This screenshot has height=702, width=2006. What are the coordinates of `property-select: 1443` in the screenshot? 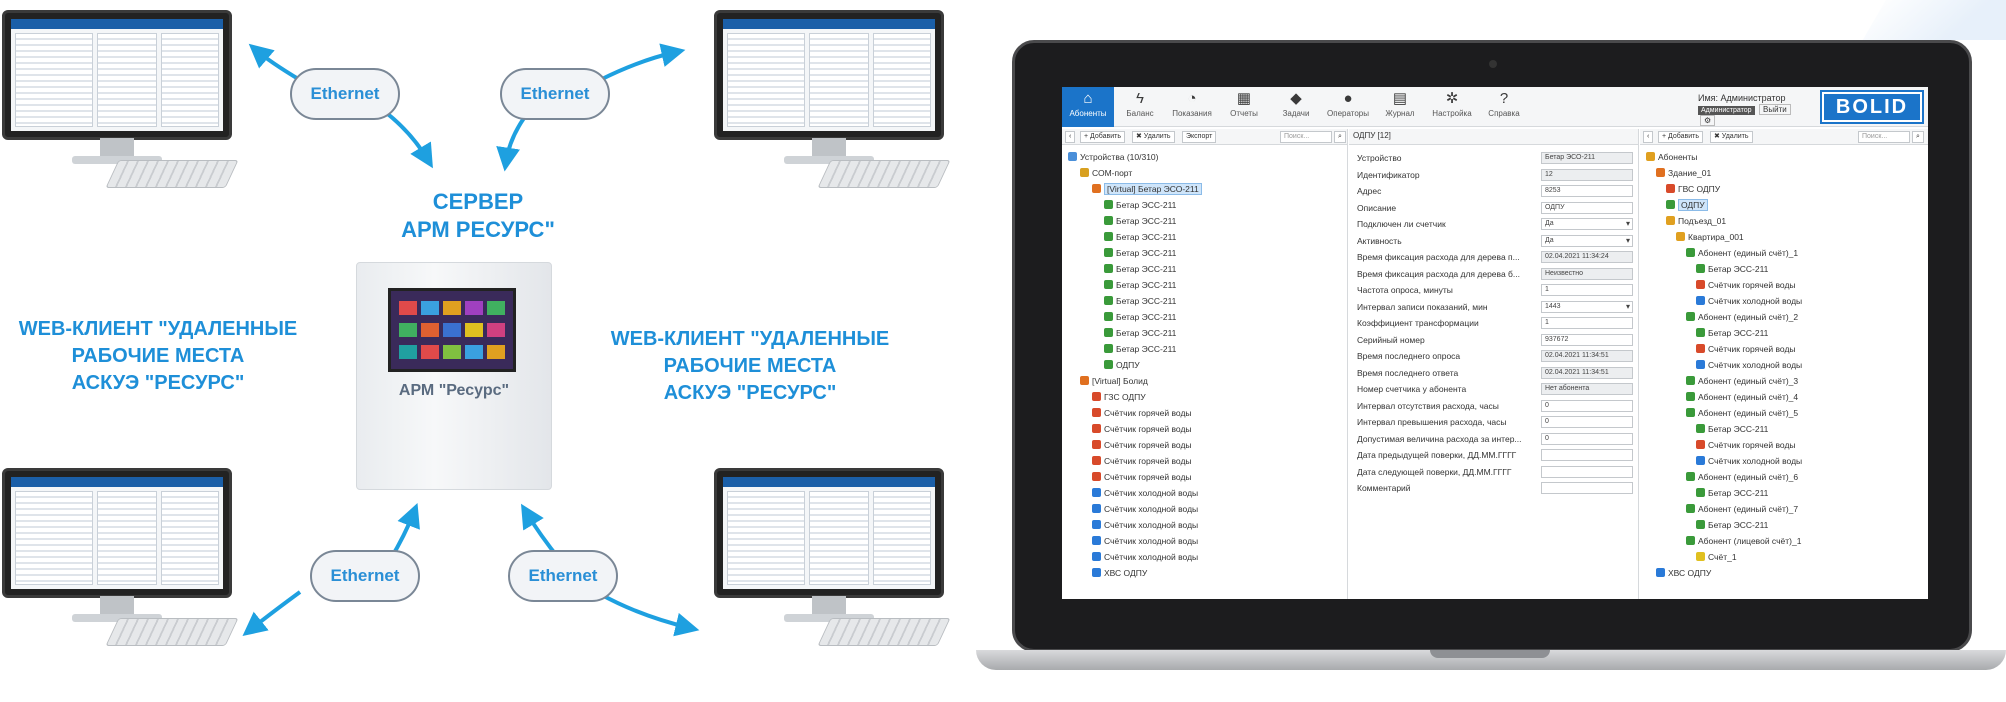 It's located at (1587, 306).